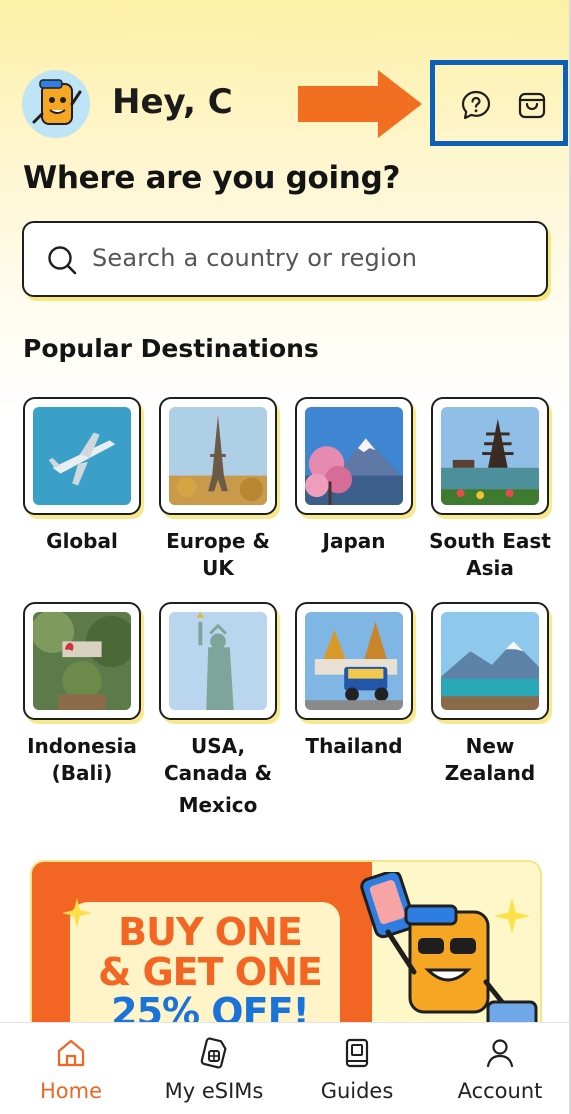 Image resolution: width=571 pixels, height=1114 pixels. Describe the element at coordinates (212, 178) in the screenshot. I see `page-title: Where are you going?` at that location.